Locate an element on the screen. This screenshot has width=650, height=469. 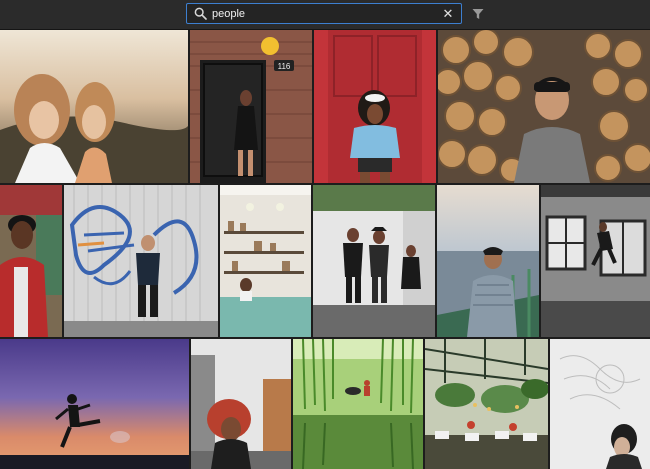
photo-man-waterfront is located at coordinates (488, 261).